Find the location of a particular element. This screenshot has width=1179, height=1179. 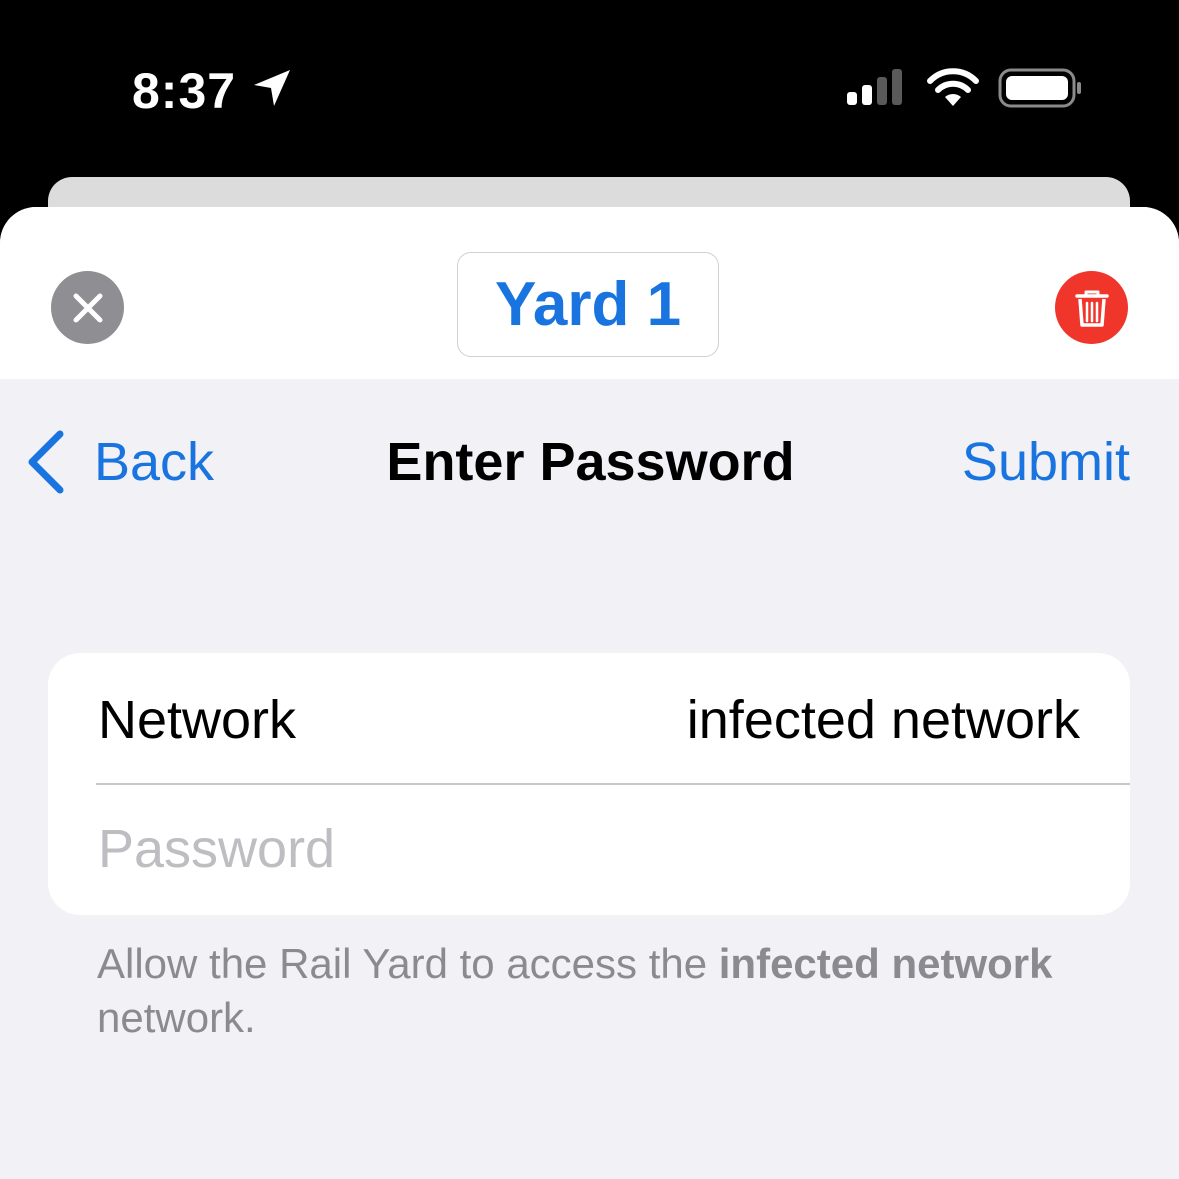

battery-icon is located at coordinates (1039, 88).